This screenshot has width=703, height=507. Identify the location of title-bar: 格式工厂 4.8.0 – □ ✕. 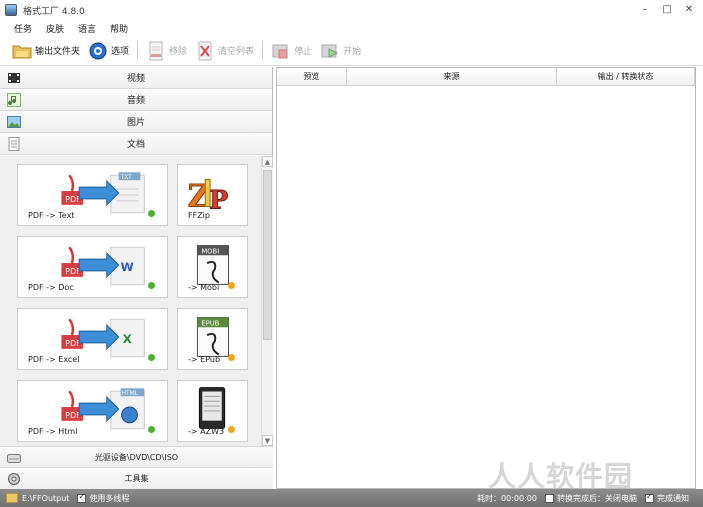
(351, 10).